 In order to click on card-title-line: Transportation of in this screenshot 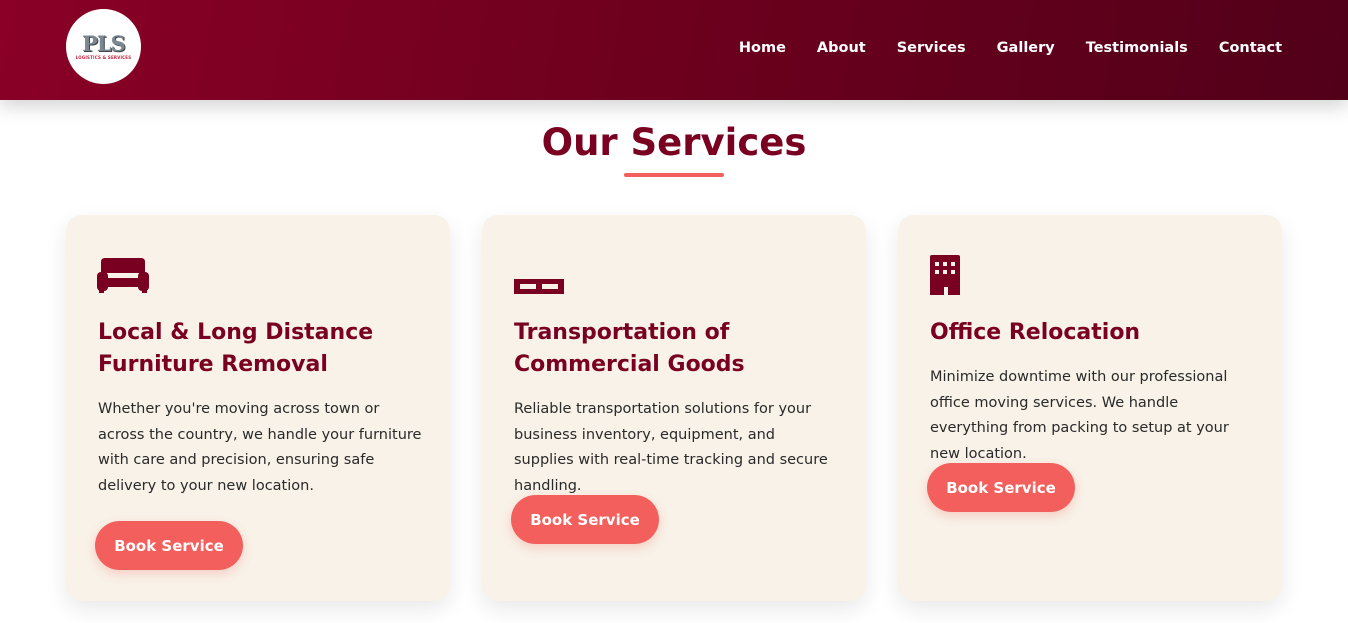, I will do `click(622, 332)`.